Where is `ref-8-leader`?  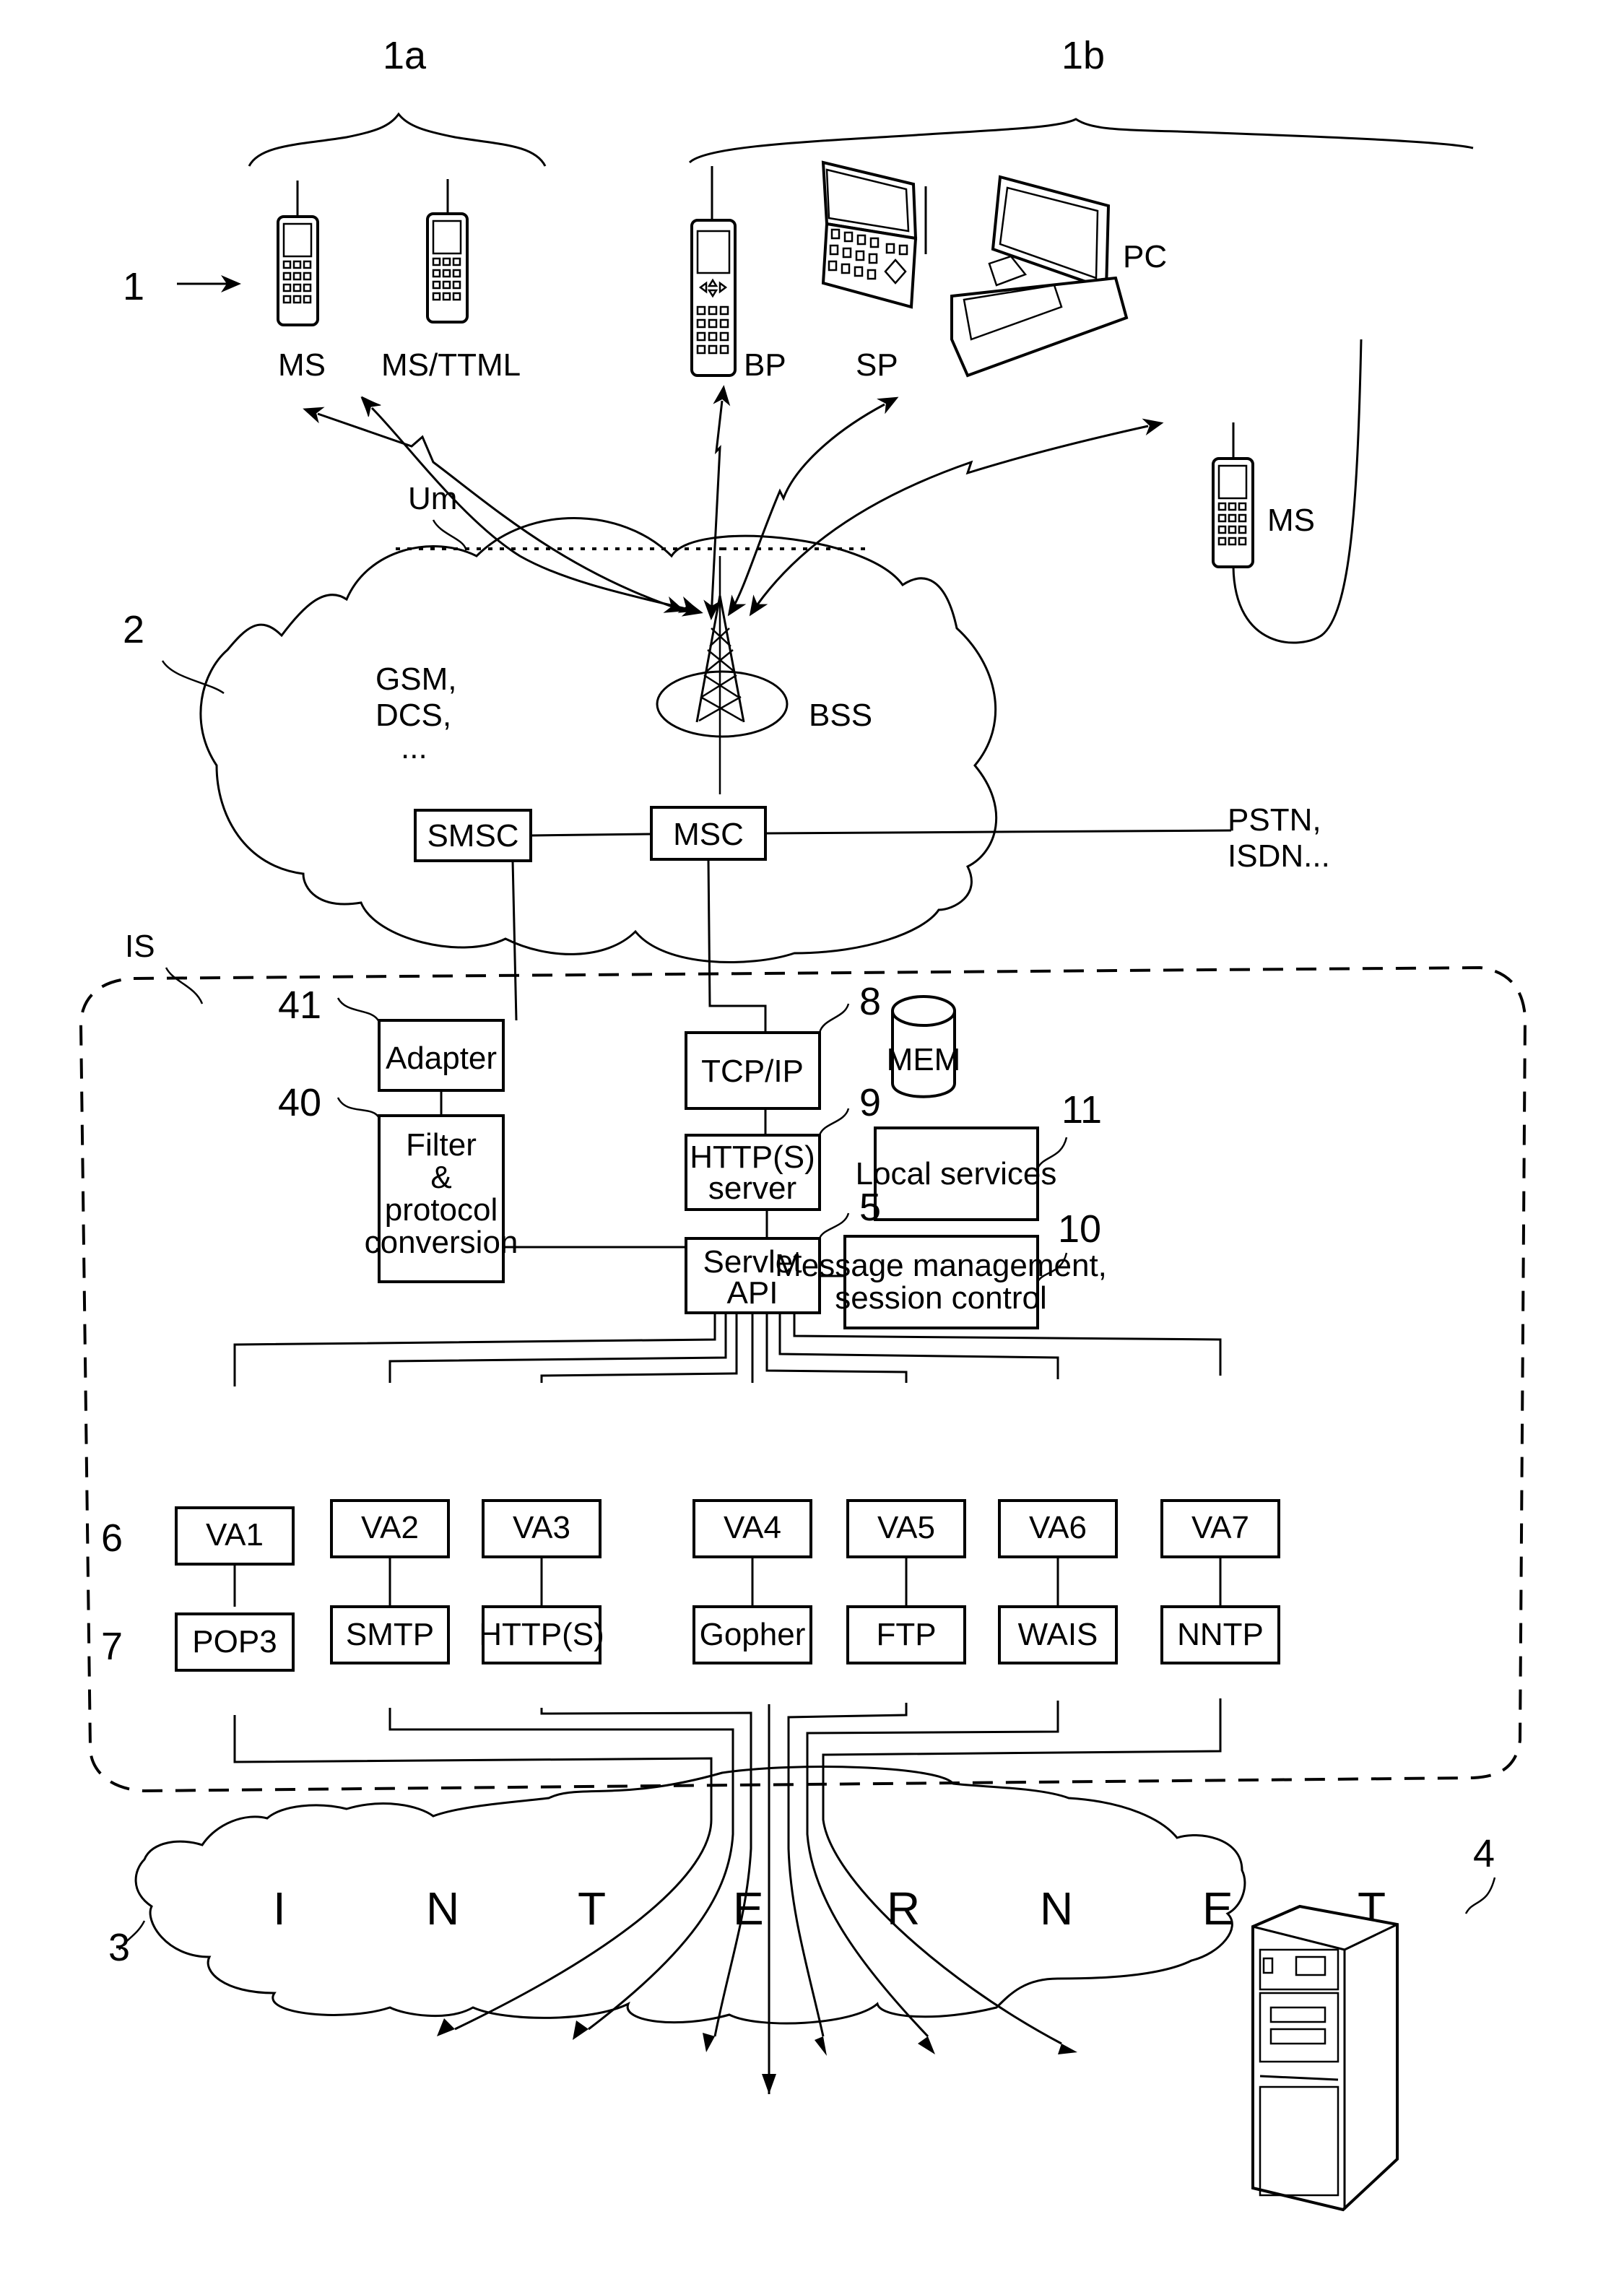 ref-8-leader is located at coordinates (834, 1018).